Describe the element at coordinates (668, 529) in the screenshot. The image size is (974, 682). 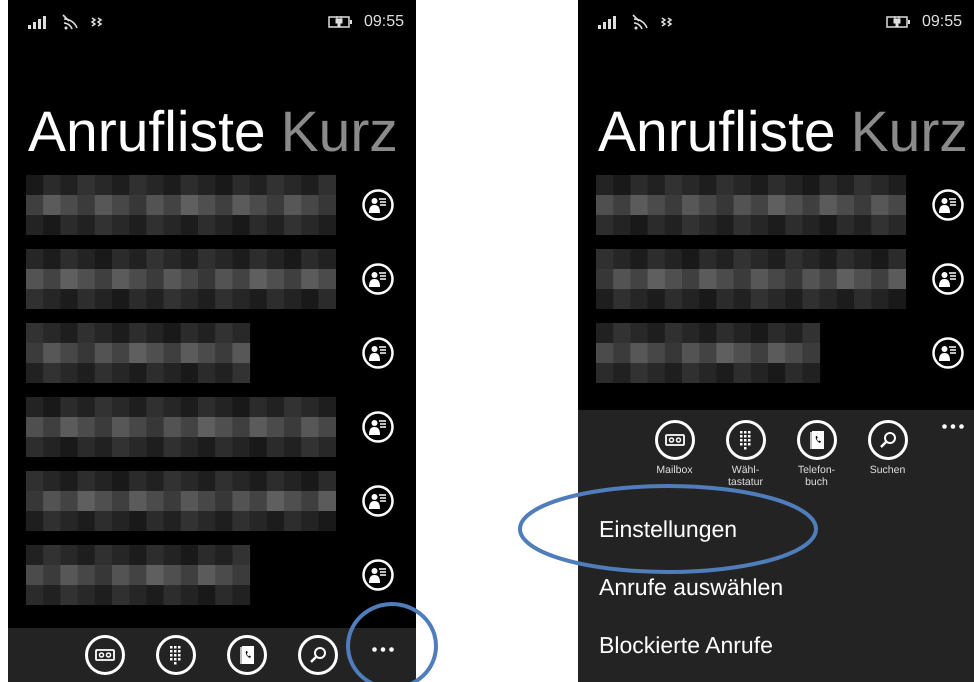
I see `menu-item: Einstellungen` at that location.